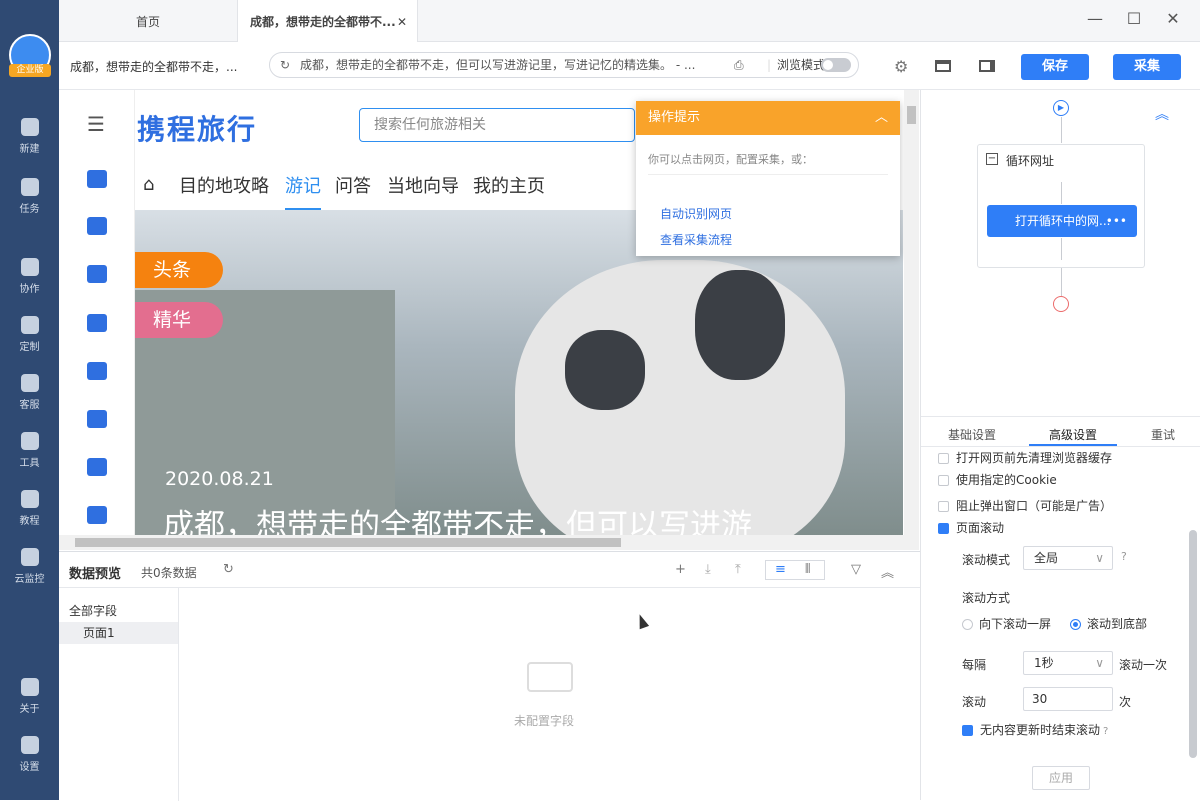  What do you see at coordinates (303, 185) in the screenshot?
I see `nav-travelogue: 游记` at bounding box center [303, 185].